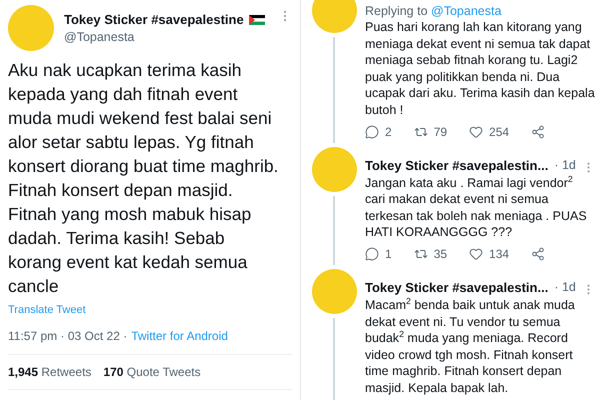 The image size is (600, 400). I want to click on user-handle: @Topanesta, so click(100, 37).